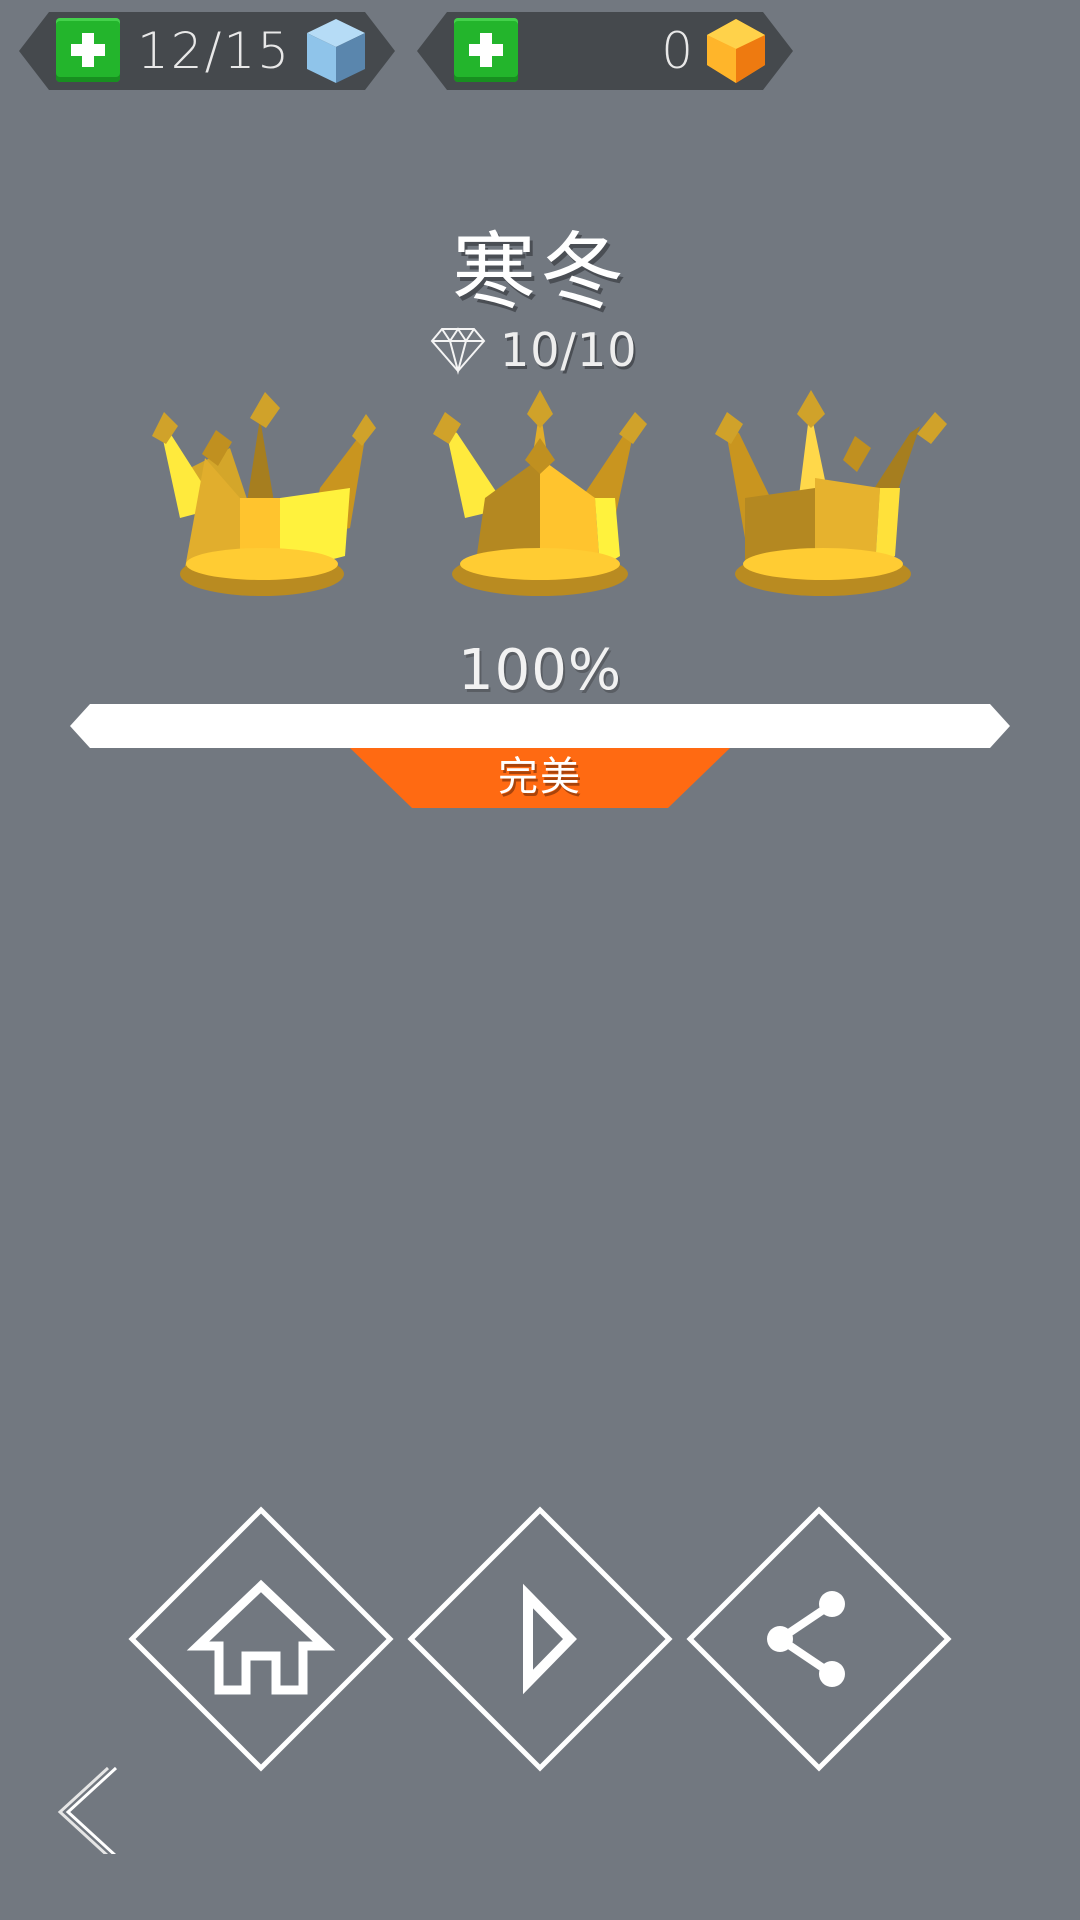 The width and height of the screenshot is (1080, 1920). I want to click on lives-counter: 12/15, so click(207, 51).